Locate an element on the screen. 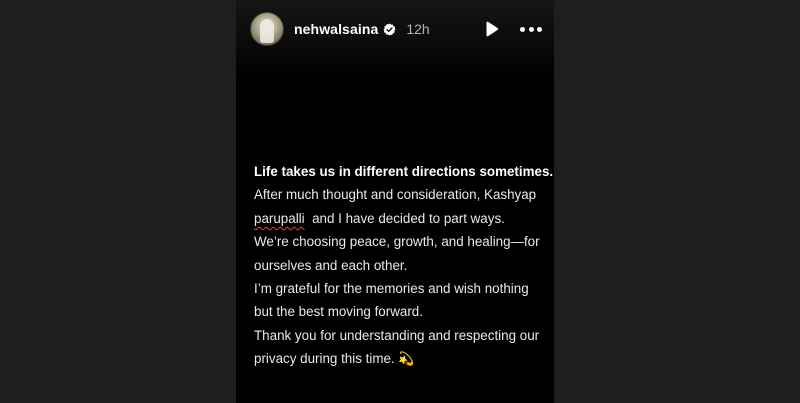  story-header: nehwalsaina 12h is located at coordinates (396, 29).